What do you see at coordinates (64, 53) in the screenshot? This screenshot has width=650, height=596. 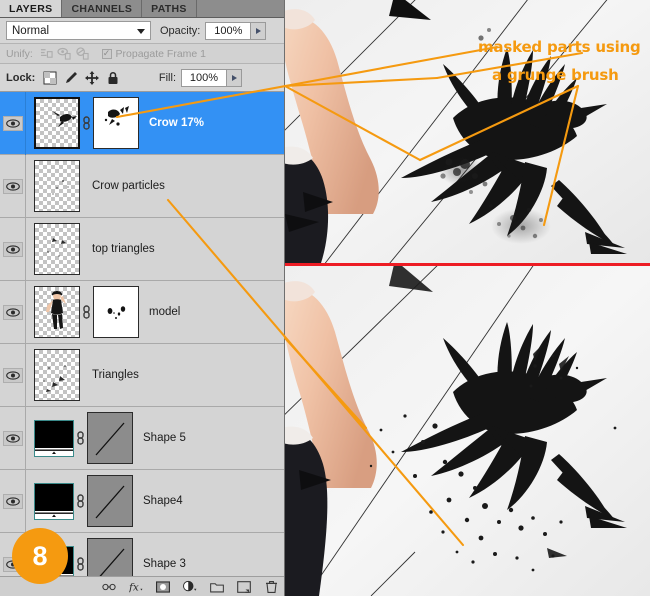 I see `unify-visibility-icon` at bounding box center [64, 53].